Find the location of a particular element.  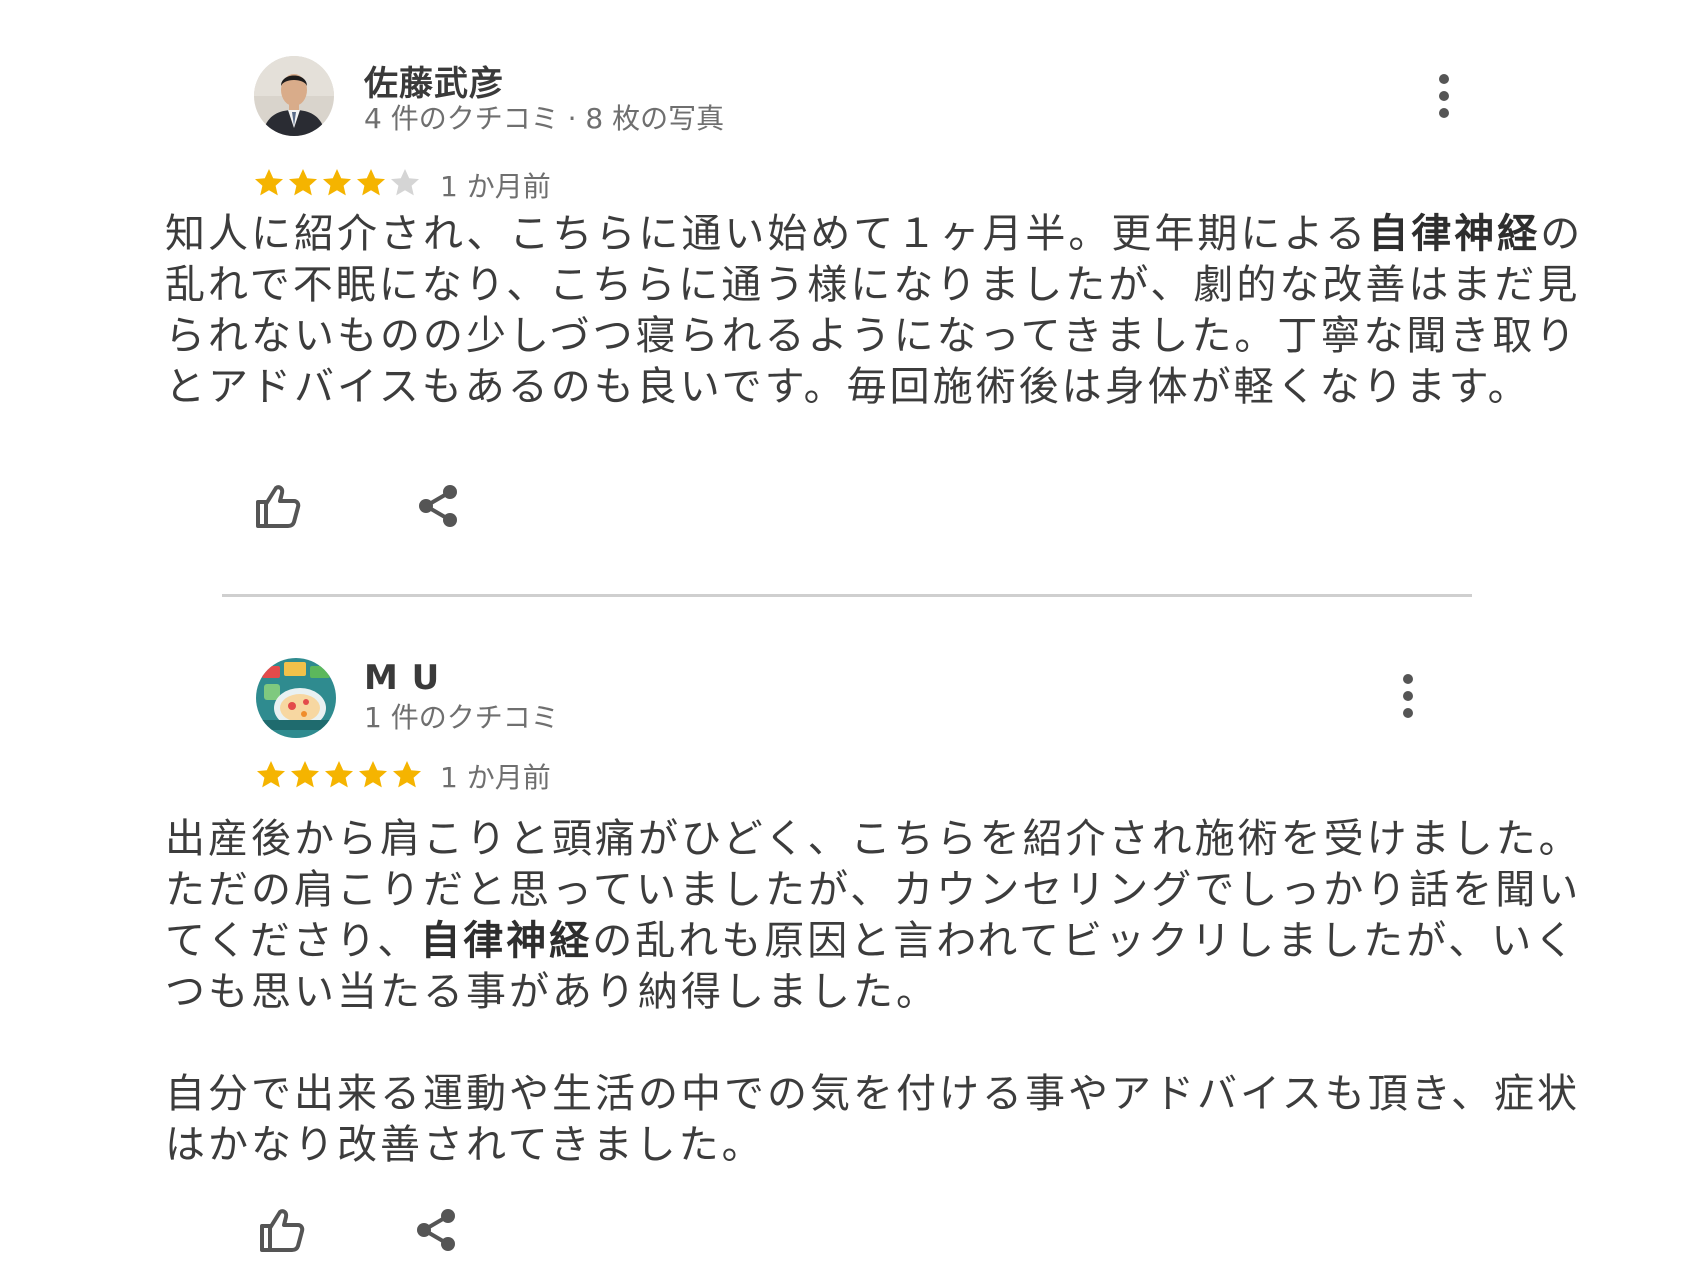

review-divider is located at coordinates (847, 595).